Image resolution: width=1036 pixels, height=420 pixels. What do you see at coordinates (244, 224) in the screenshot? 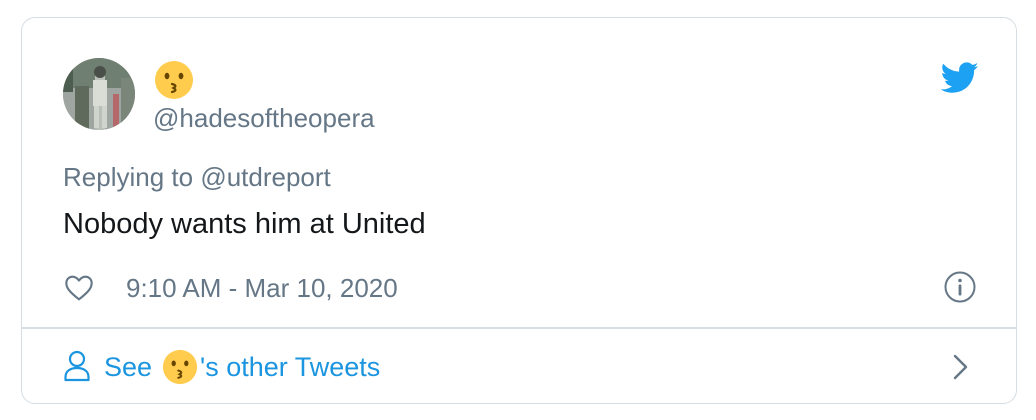
I see `tweet-text: Nobody wants him at United` at bounding box center [244, 224].